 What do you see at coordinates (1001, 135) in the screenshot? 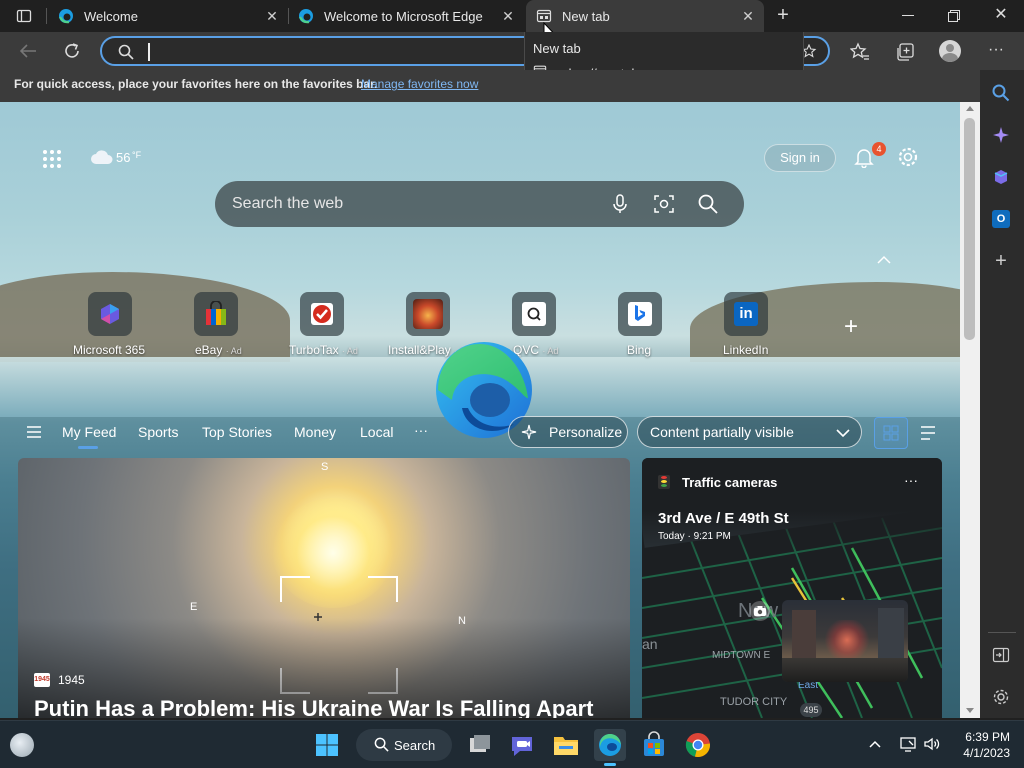
I see `copilot-sparkle-icon` at bounding box center [1001, 135].